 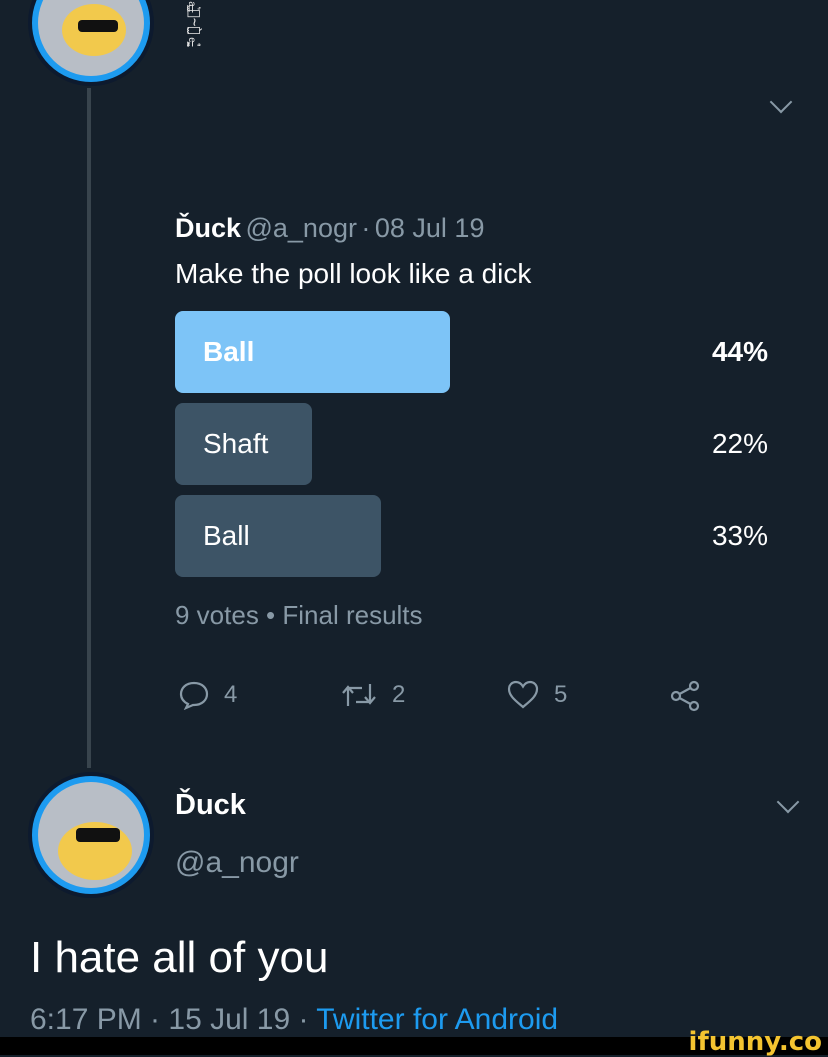 What do you see at coordinates (359, 695) in the screenshot?
I see `retweet-icon` at bounding box center [359, 695].